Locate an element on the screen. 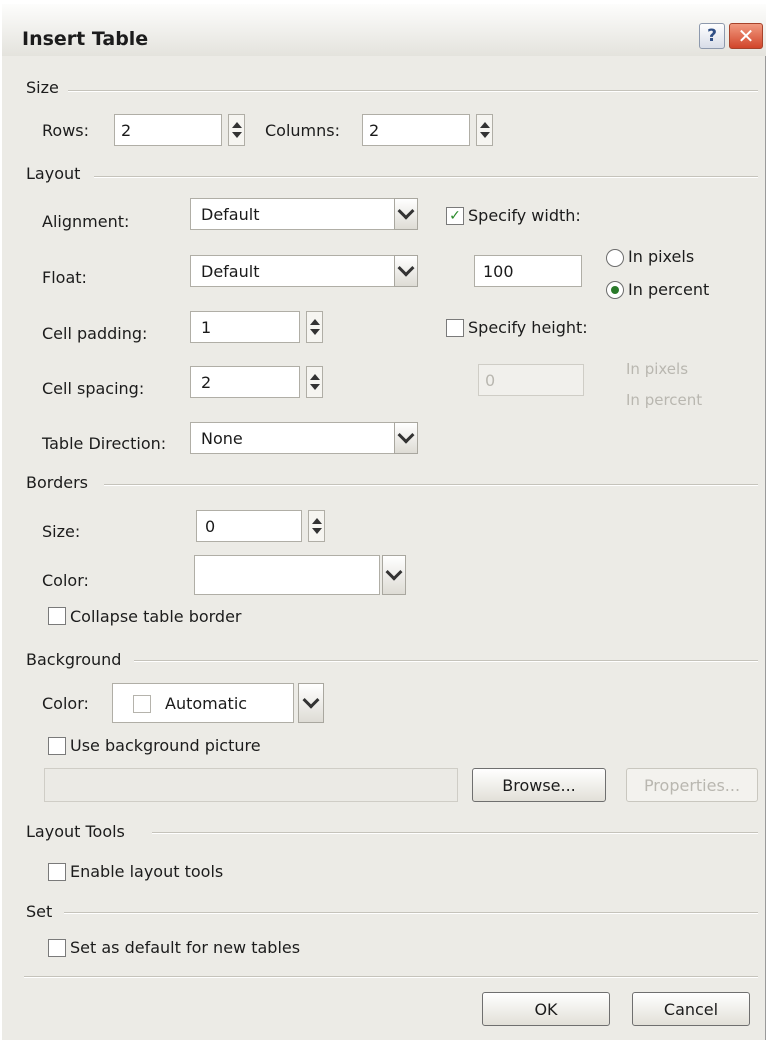 The width and height of the screenshot is (768, 1050). specify-height-checkbox is located at coordinates (455, 328).